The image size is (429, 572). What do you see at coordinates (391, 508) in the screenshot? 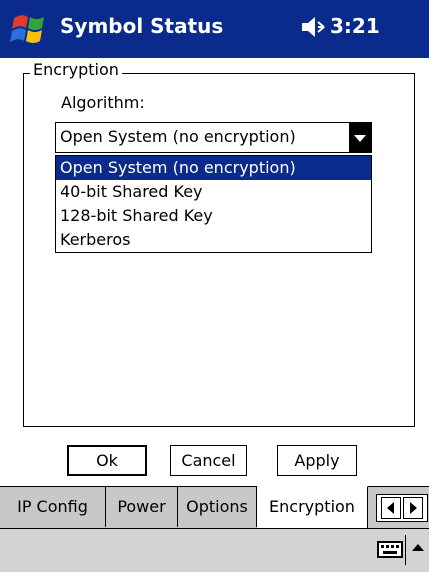
I see `chevron-left-icon` at bounding box center [391, 508].